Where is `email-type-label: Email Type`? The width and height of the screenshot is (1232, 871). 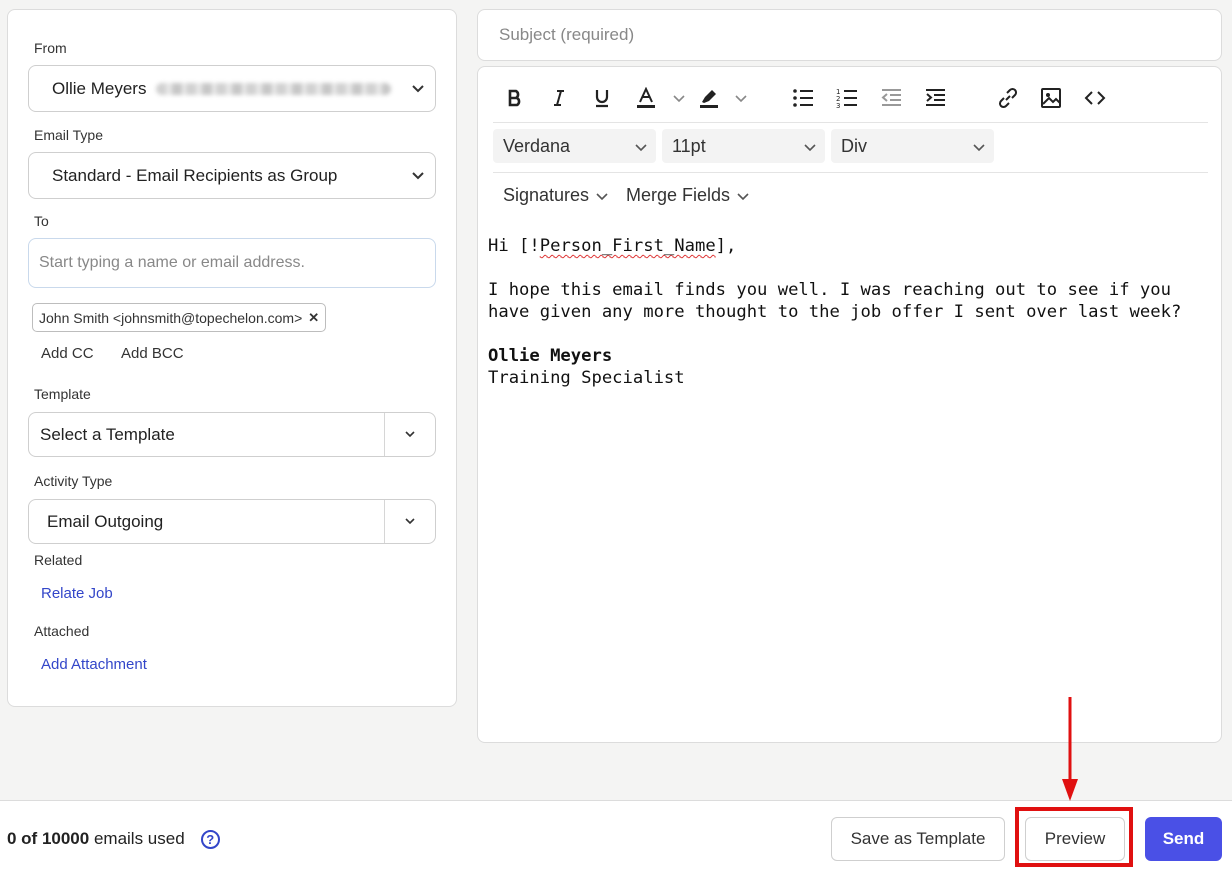
email-type-label: Email Type is located at coordinates (68, 135).